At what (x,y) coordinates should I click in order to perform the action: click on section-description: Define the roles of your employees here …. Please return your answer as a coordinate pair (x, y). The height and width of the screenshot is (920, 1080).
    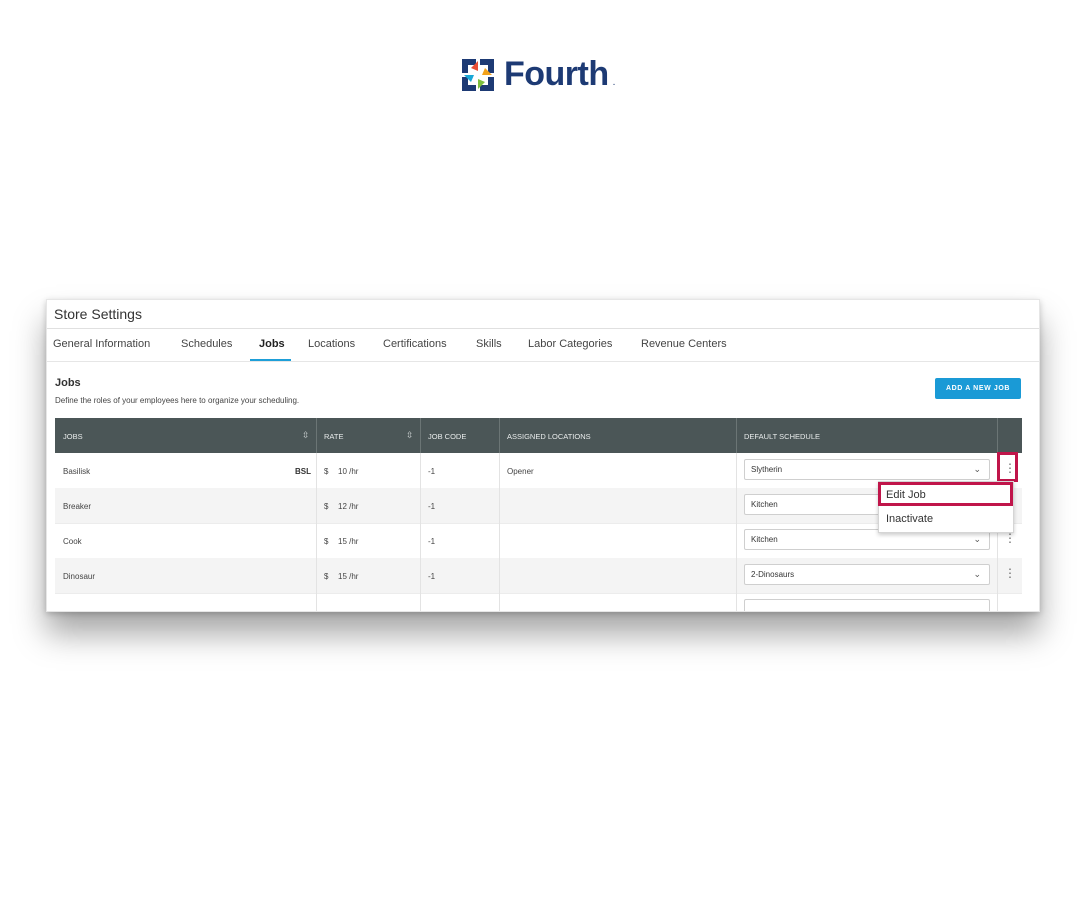
    Looking at the image, I should click on (177, 400).